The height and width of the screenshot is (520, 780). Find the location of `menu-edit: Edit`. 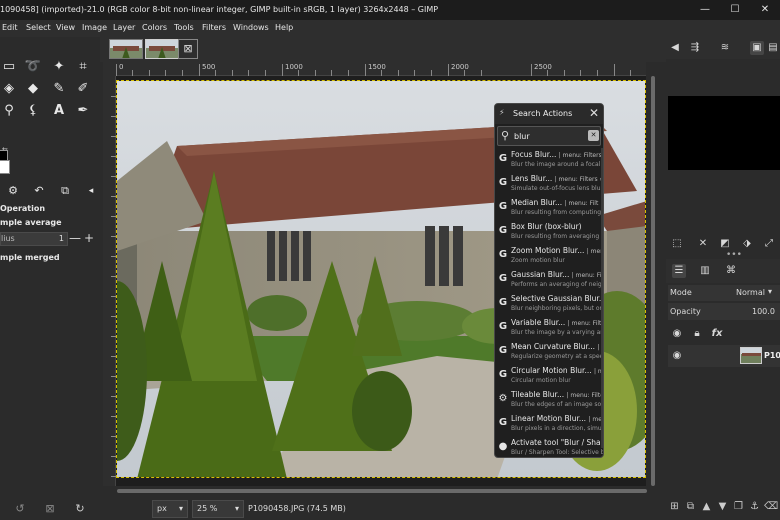

menu-edit: Edit is located at coordinates (10, 27).